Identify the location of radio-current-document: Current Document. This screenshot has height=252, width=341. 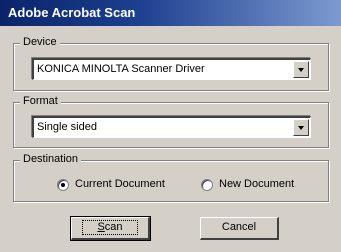
(117, 185).